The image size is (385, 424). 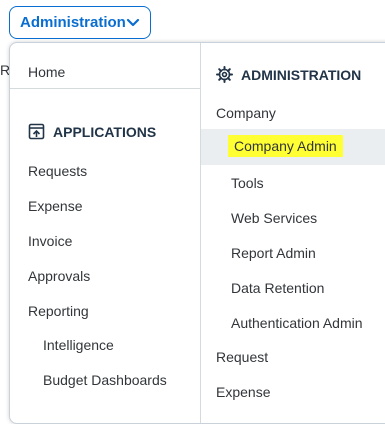 What do you see at coordinates (277, 288) in the screenshot?
I see `menu-item-data-retention: Data Retention` at bounding box center [277, 288].